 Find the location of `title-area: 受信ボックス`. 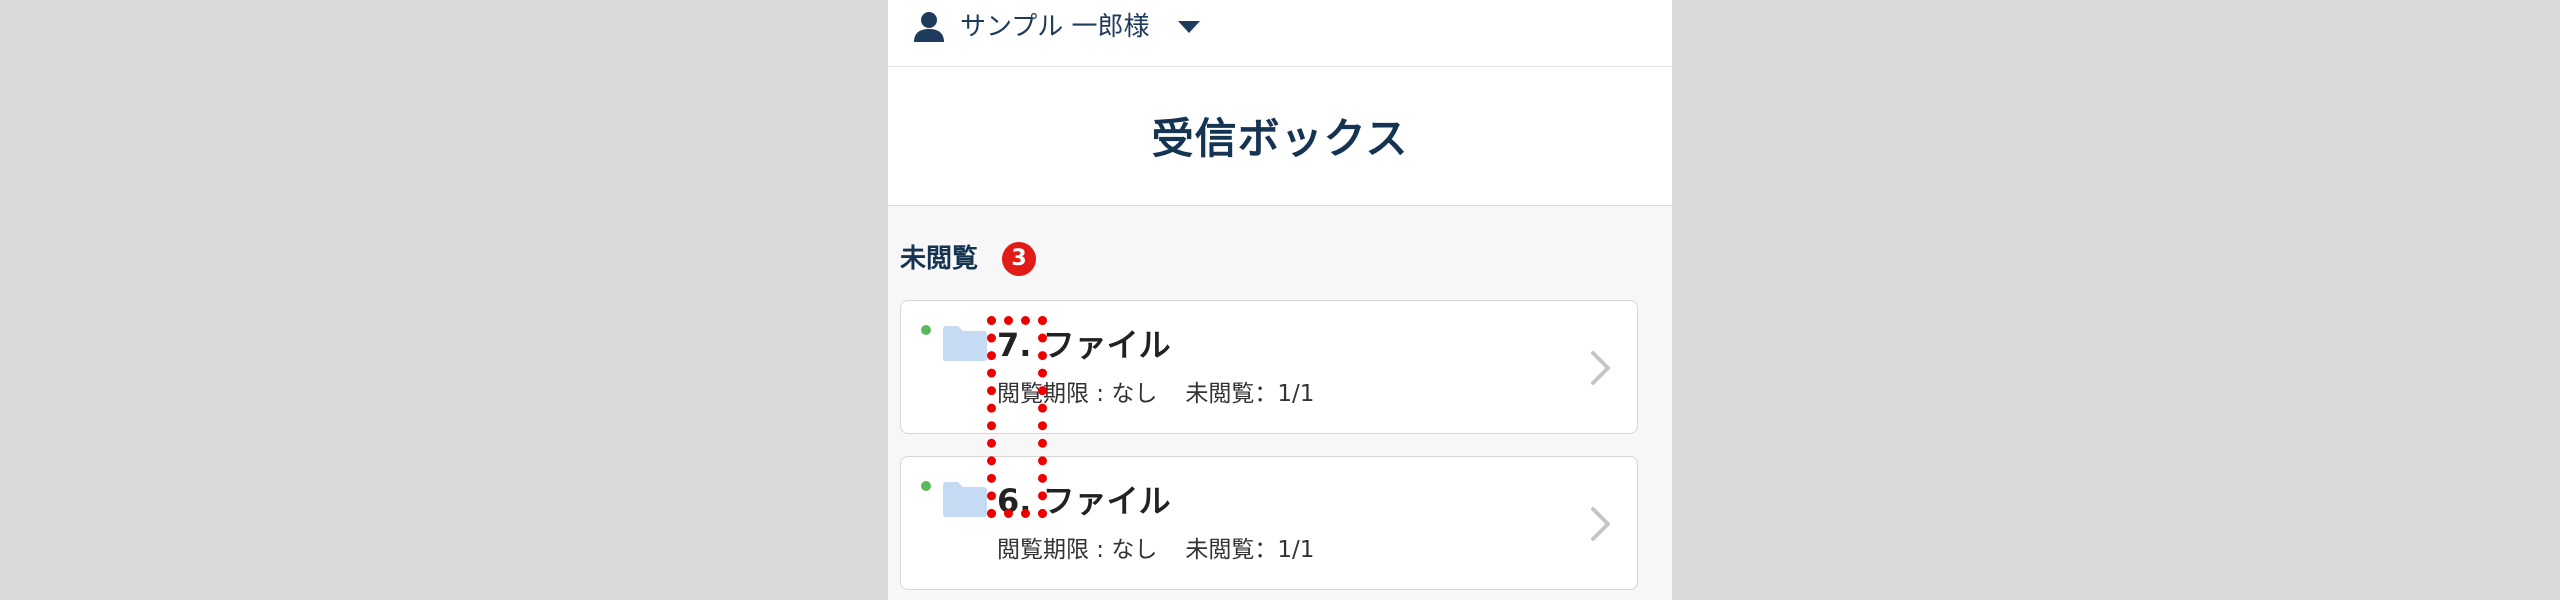

title-area: 受信ボックス is located at coordinates (1280, 136).